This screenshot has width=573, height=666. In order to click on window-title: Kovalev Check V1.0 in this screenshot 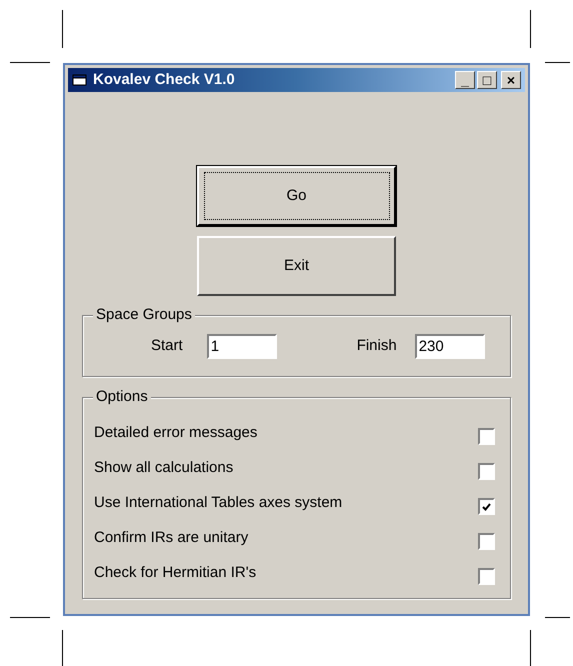, I will do `click(164, 80)`.